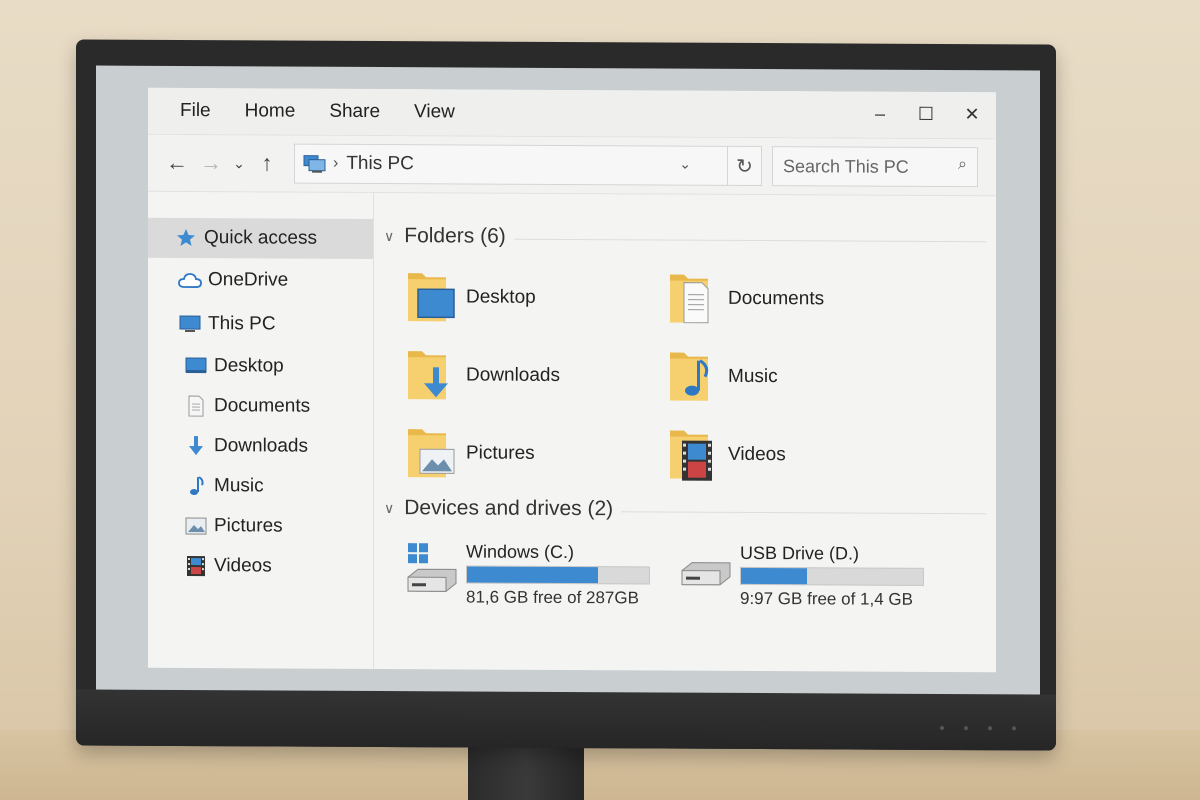 Image resolution: width=1200 pixels, height=800 pixels. Describe the element at coordinates (242, 324) in the screenshot. I see `sidebar-item-label: This PC` at that location.